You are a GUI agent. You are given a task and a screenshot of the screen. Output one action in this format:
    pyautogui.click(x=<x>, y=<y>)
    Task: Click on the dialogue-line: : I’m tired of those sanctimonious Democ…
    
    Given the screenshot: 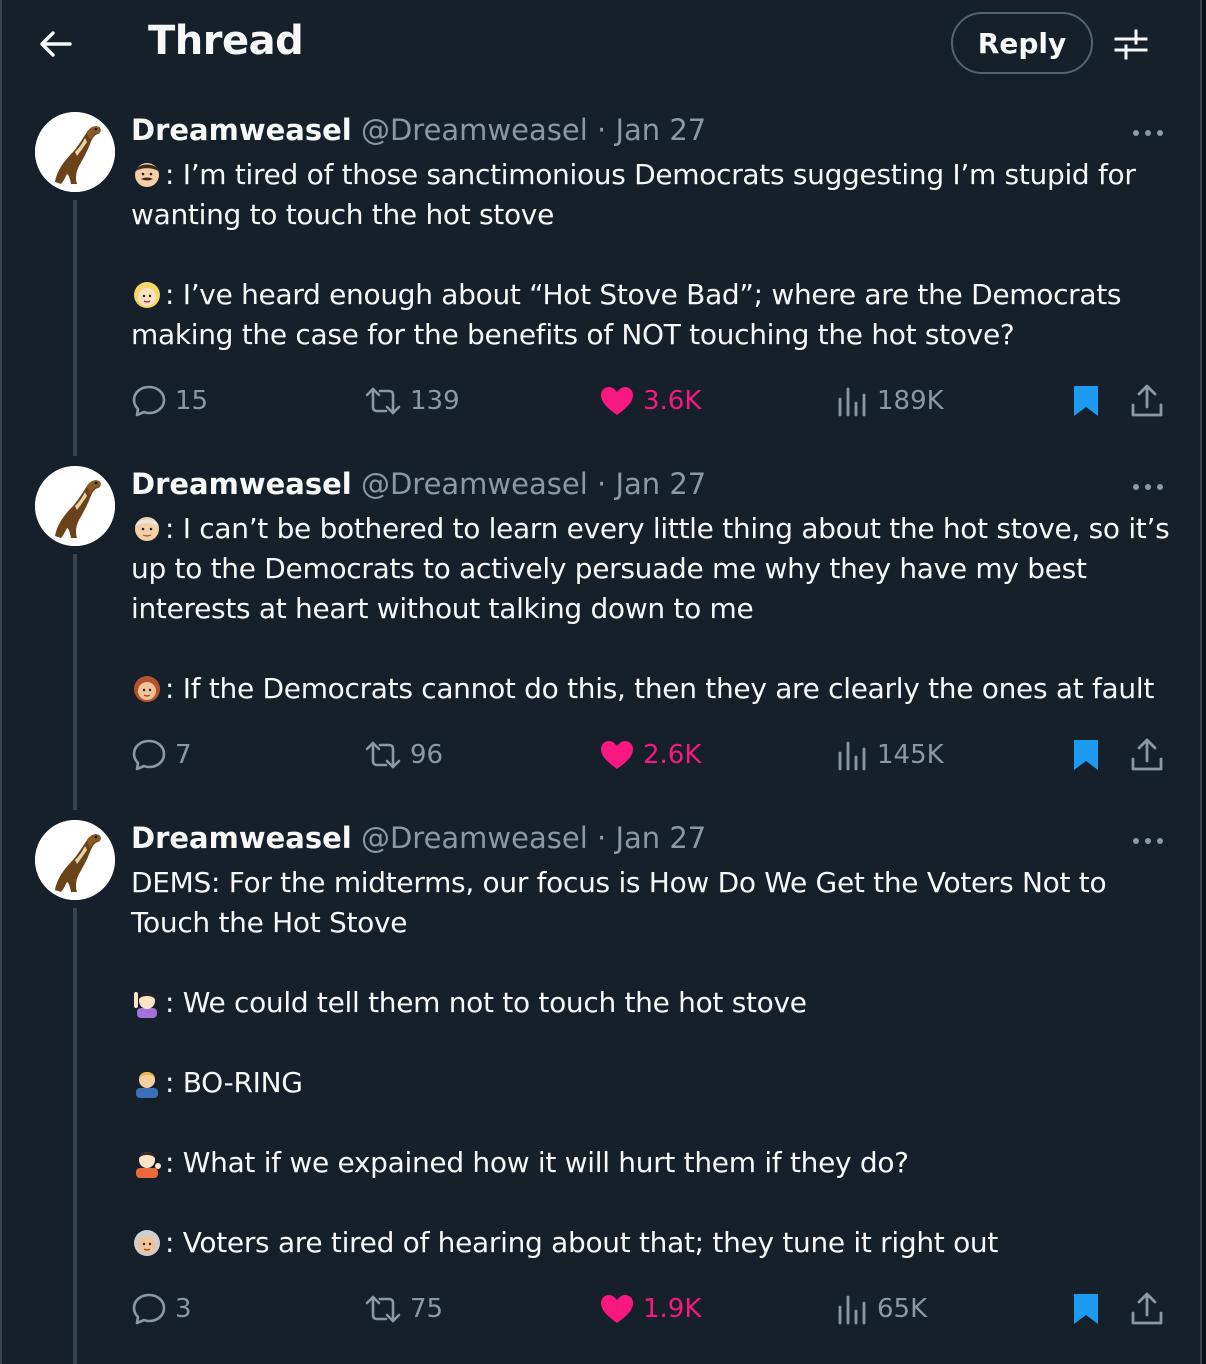 What is the action you would take?
    pyautogui.click(x=633, y=194)
    